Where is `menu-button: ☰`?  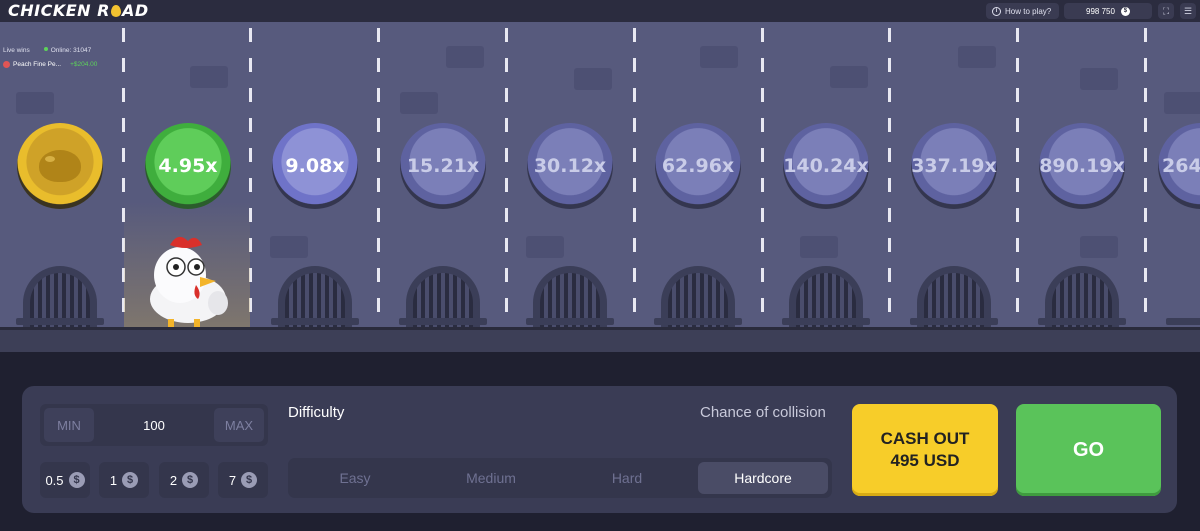
menu-button: ☰ is located at coordinates (1188, 11).